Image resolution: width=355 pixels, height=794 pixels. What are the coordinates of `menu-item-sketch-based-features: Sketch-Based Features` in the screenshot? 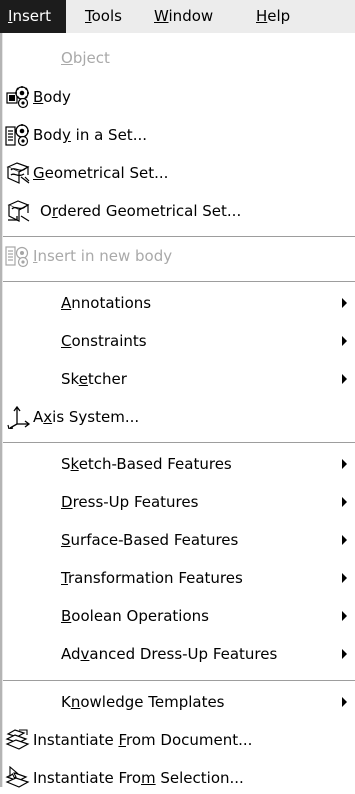 It's located at (179, 464).